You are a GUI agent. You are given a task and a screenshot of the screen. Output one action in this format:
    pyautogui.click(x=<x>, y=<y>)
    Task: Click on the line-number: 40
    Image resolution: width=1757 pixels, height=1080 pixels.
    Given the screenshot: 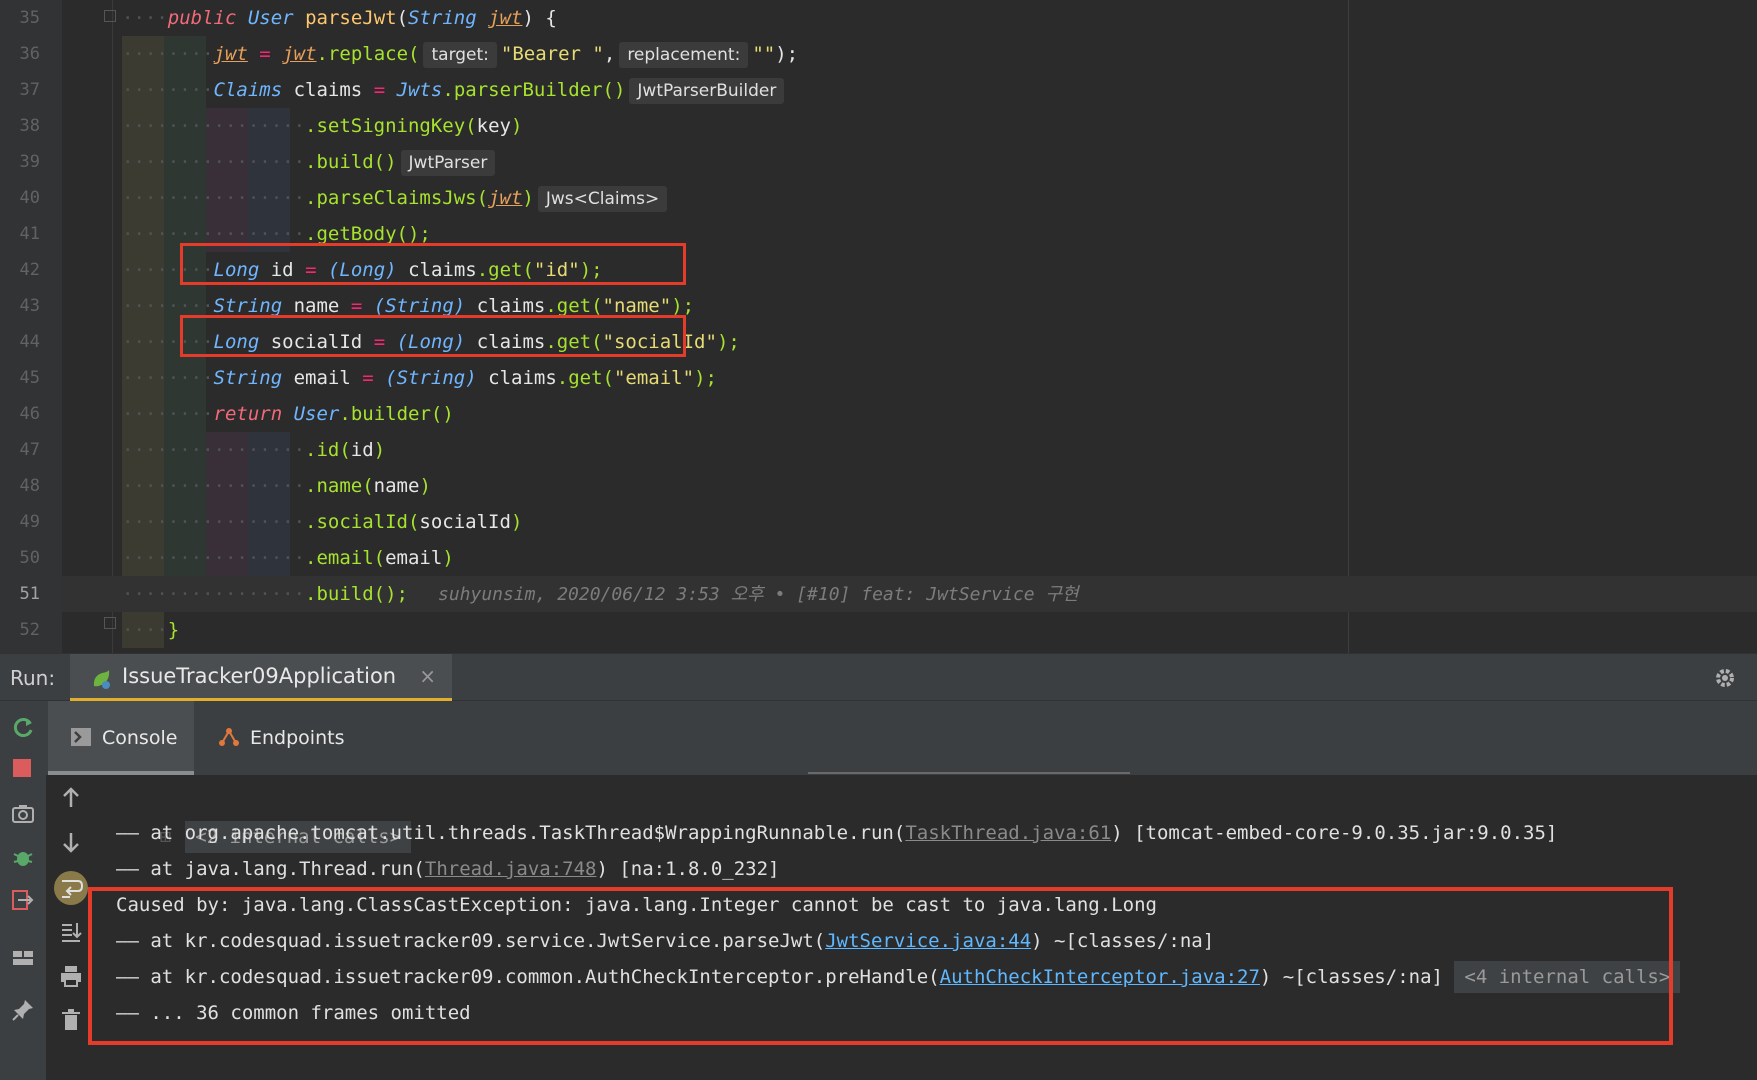 What is the action you would take?
    pyautogui.click(x=29, y=198)
    